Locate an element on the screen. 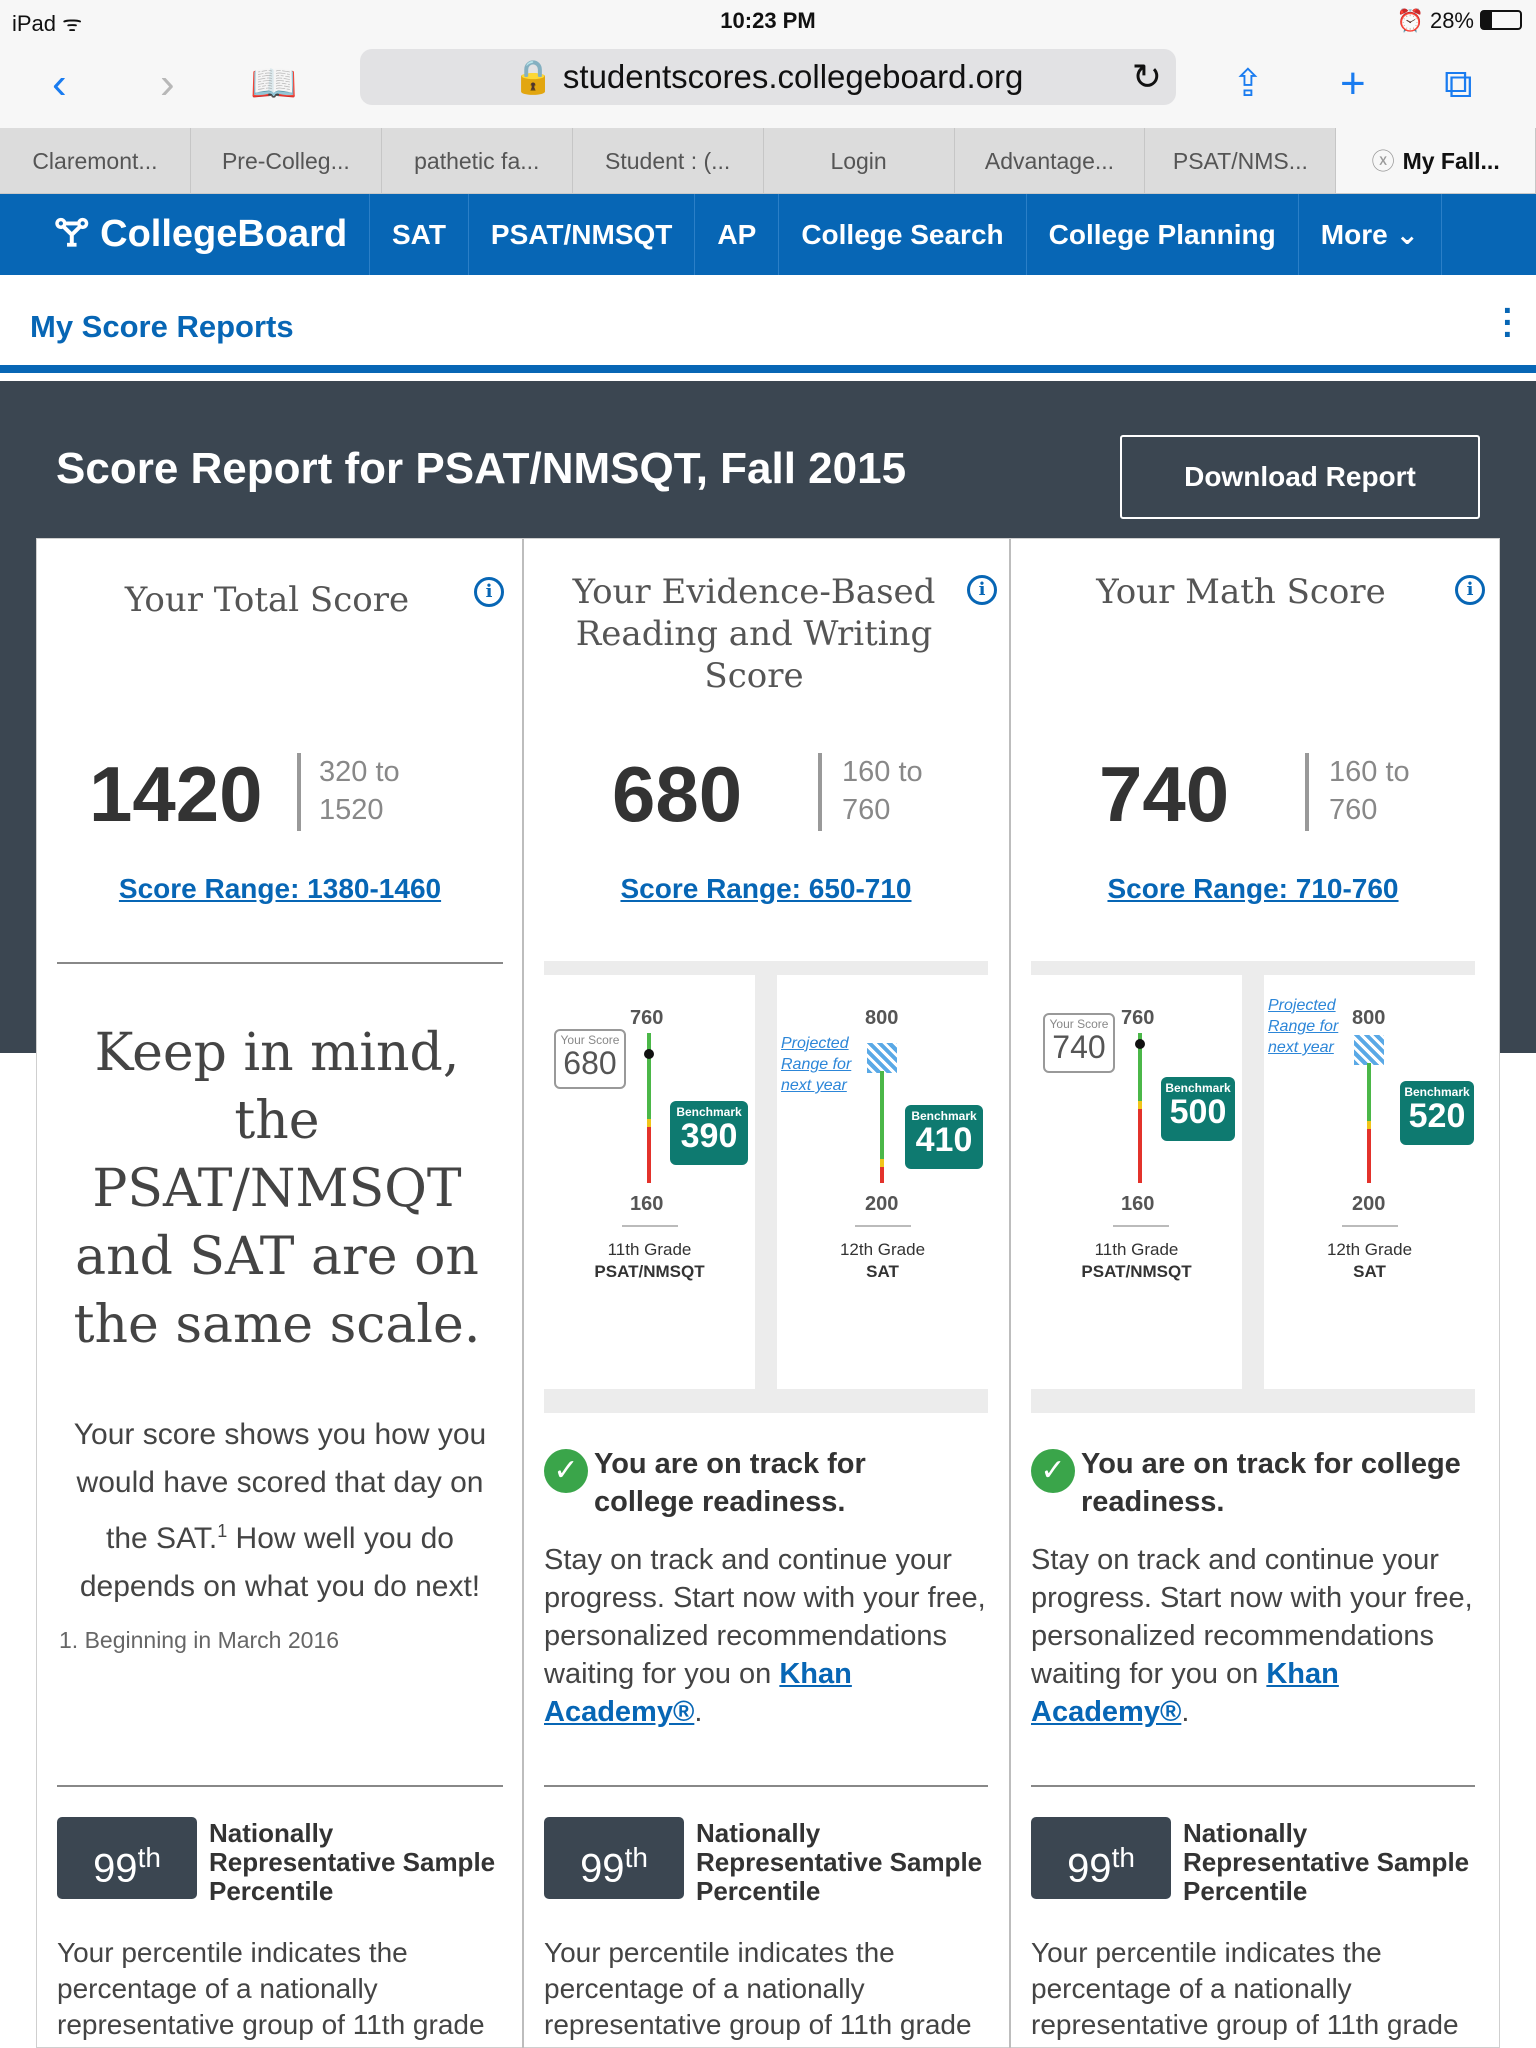 The image size is (1536, 2048). browser-tab: Login is located at coordinates (859, 160).